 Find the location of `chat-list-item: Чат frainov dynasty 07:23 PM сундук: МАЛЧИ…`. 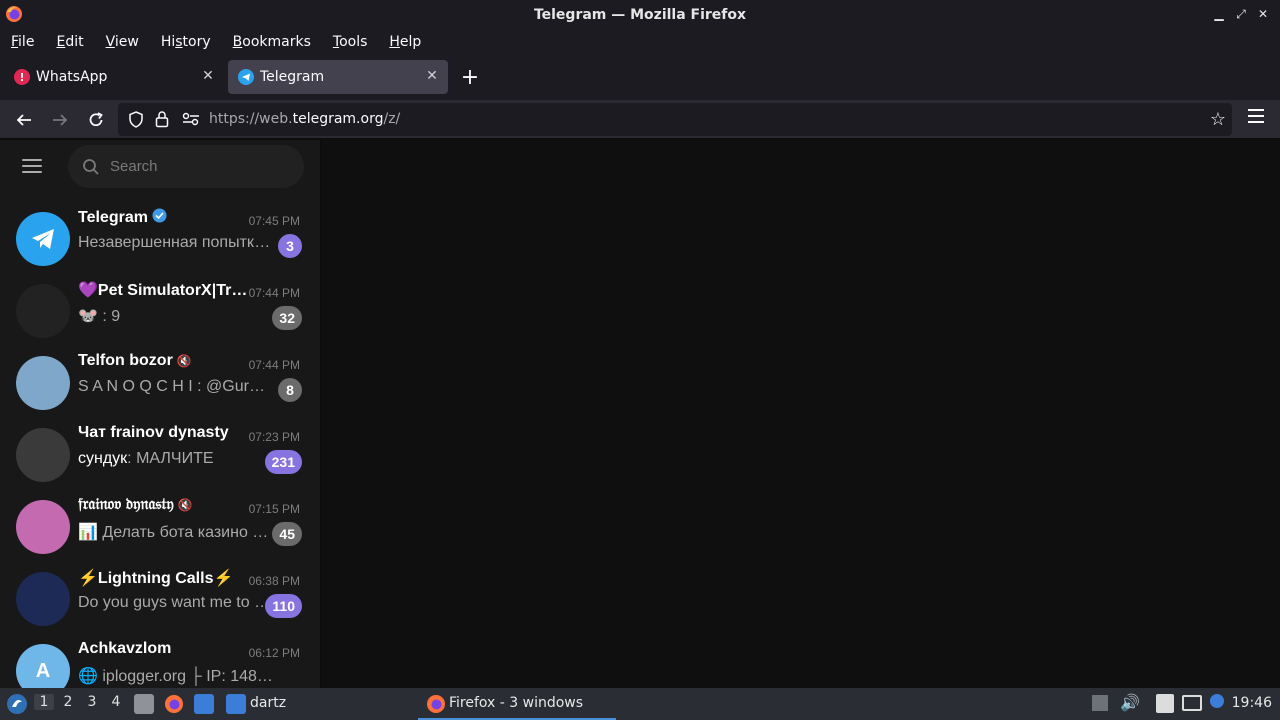

chat-list-item: Чат frainov dynasty 07:23 PM сундук: МАЛЧИ… is located at coordinates (160, 456).